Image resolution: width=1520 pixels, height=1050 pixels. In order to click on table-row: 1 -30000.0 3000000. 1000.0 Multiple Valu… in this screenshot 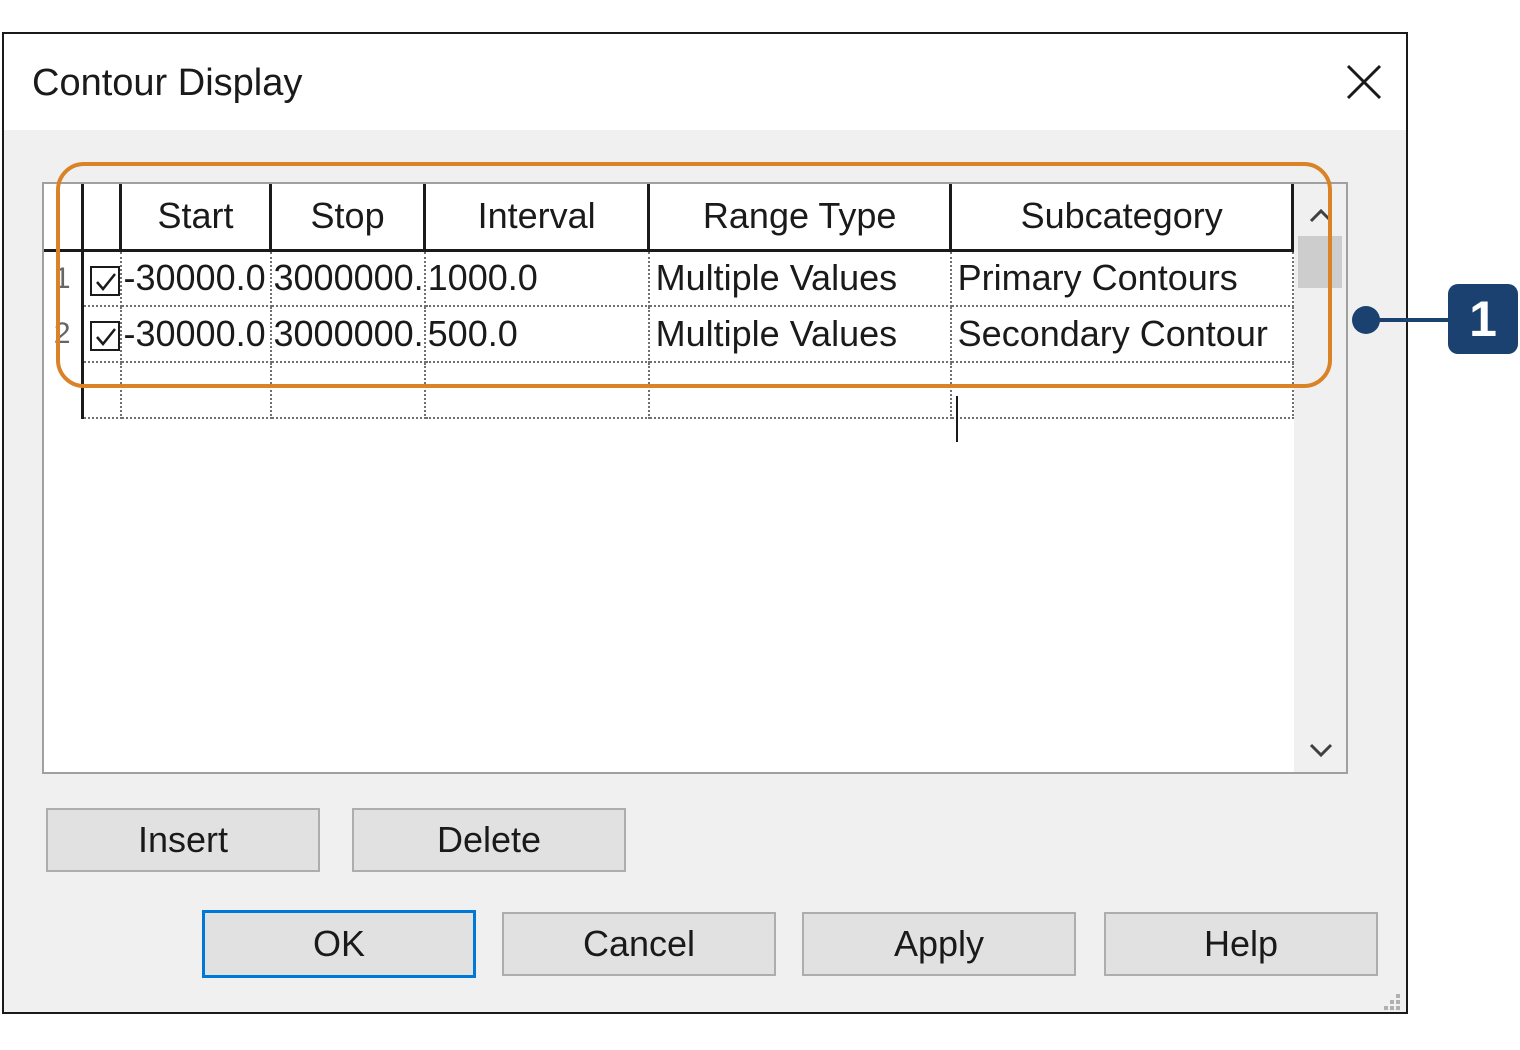, I will do `click(669, 278)`.